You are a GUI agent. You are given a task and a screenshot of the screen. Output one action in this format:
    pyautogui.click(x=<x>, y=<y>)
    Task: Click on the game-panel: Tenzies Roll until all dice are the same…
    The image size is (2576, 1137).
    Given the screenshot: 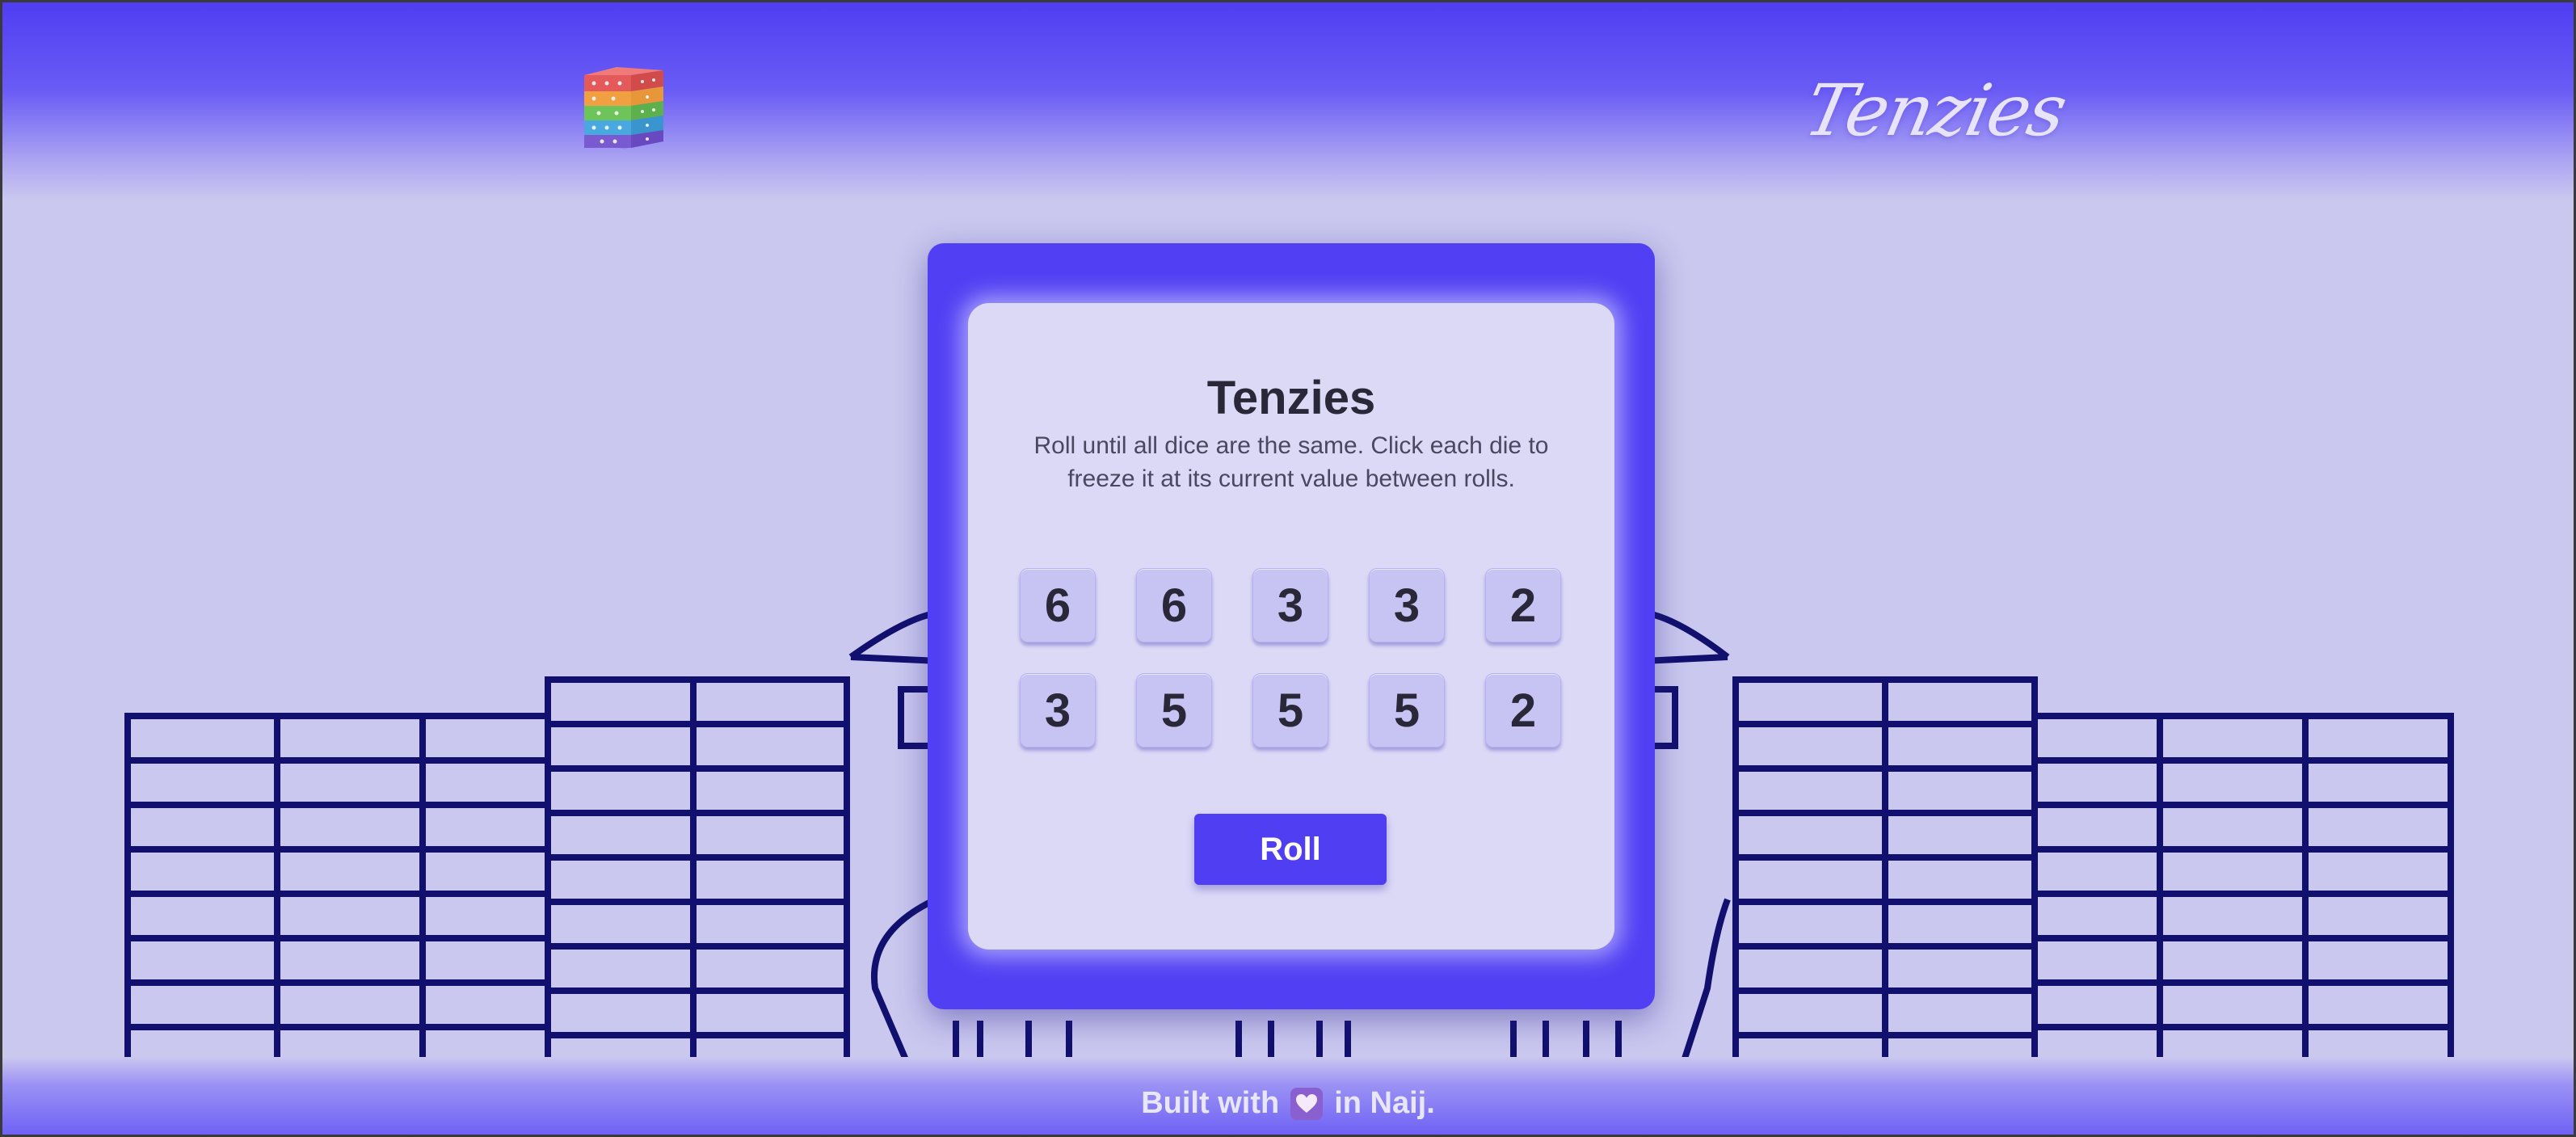 What is the action you would take?
    pyautogui.click(x=1291, y=626)
    